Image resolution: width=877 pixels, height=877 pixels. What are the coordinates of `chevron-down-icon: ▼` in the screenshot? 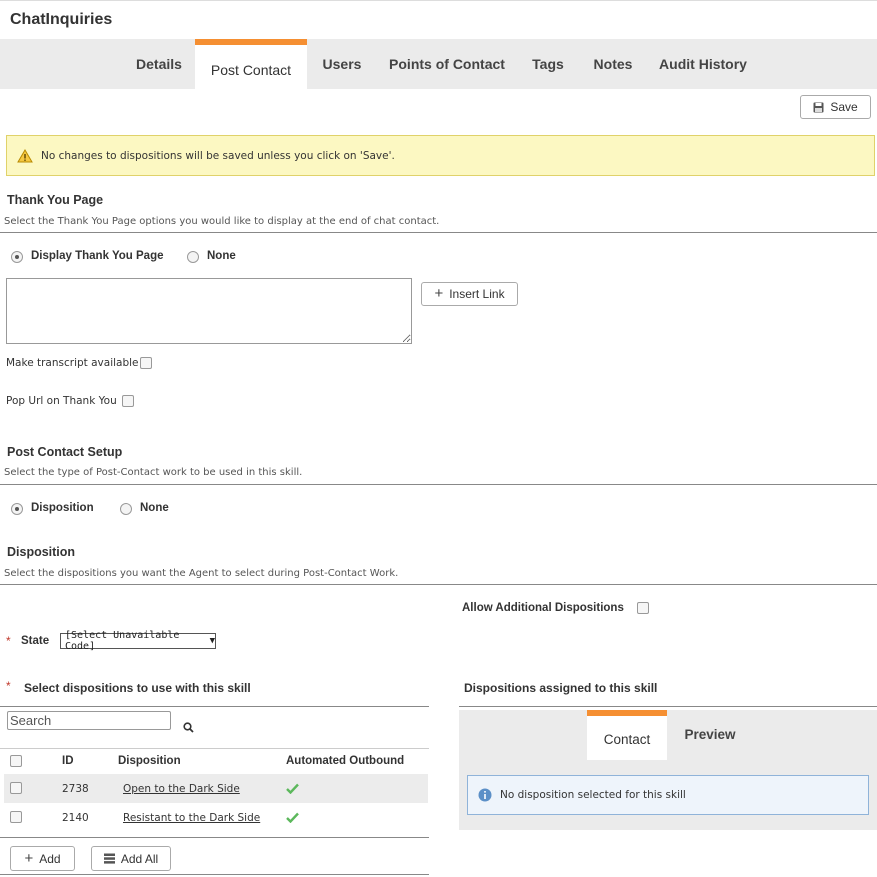 It's located at (212, 641).